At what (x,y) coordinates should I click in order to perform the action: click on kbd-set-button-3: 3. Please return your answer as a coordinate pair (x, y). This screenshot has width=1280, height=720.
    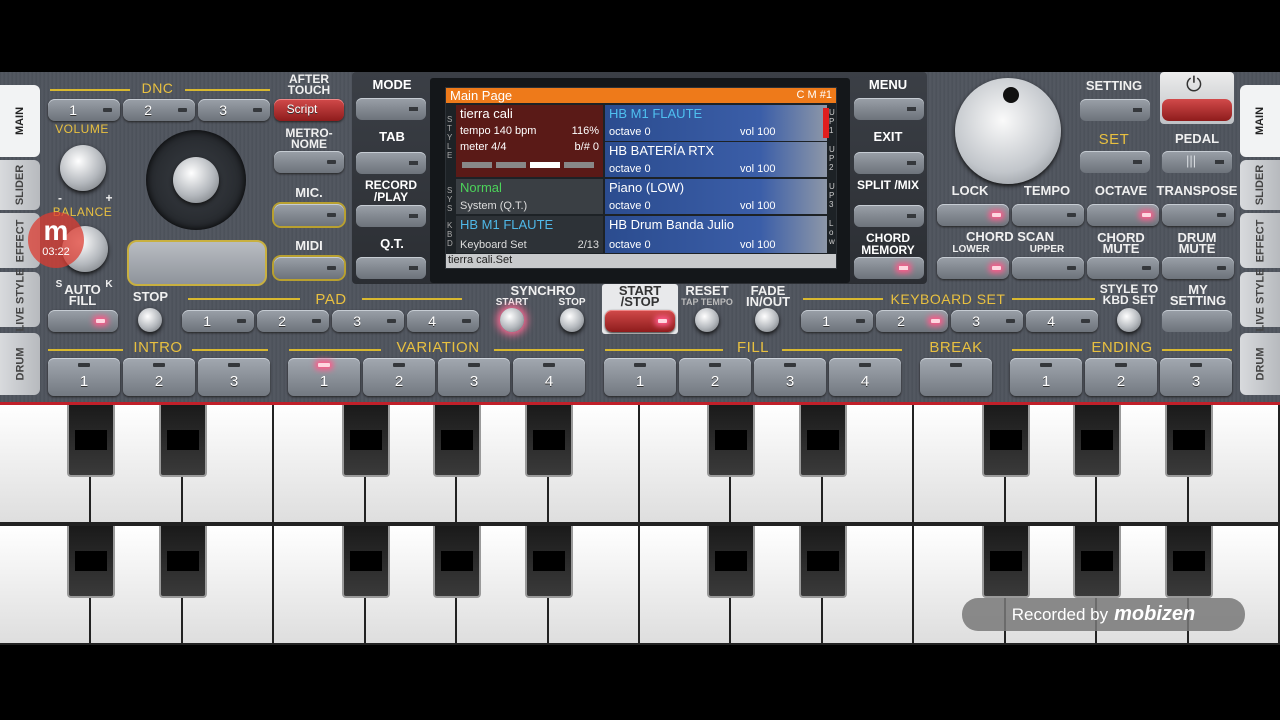
    Looking at the image, I should click on (987, 321).